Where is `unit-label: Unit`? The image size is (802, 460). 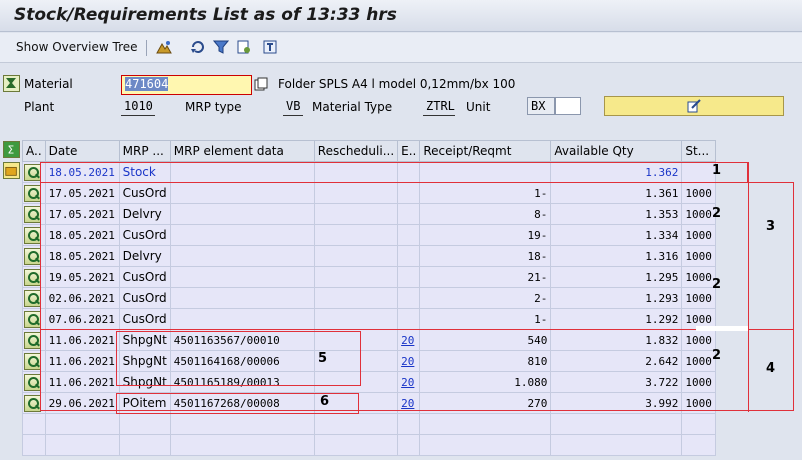
unit-label: Unit is located at coordinates (478, 107).